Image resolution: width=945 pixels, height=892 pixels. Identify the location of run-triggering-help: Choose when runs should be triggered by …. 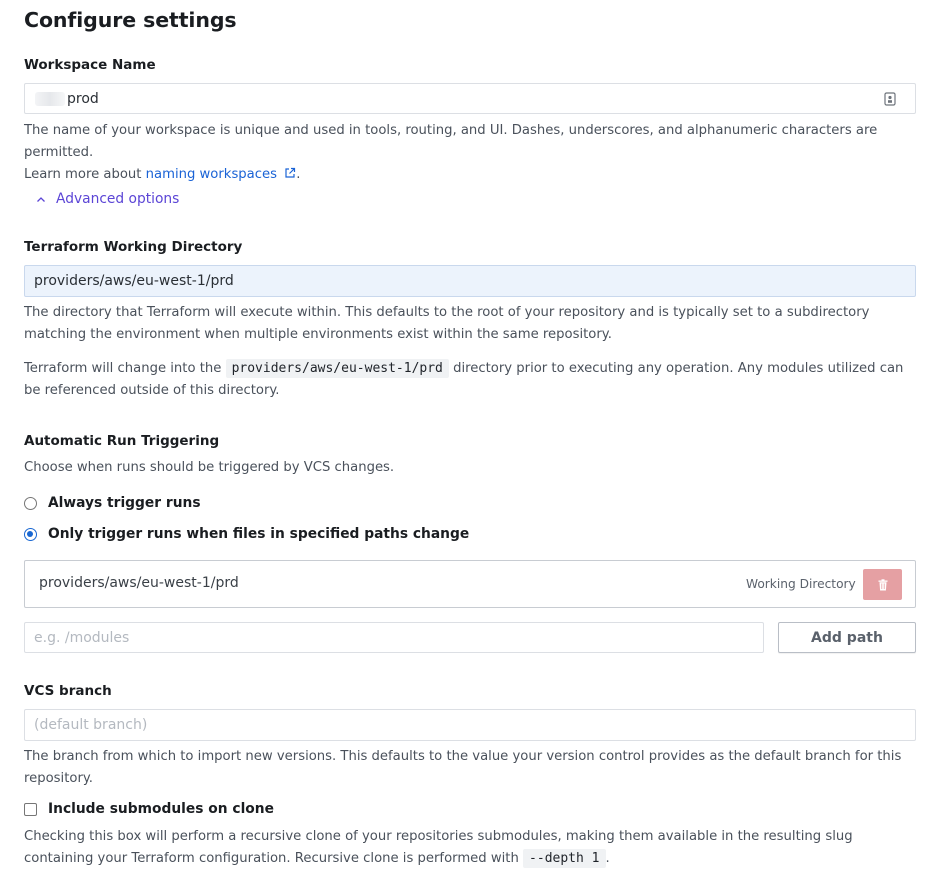
(209, 467).